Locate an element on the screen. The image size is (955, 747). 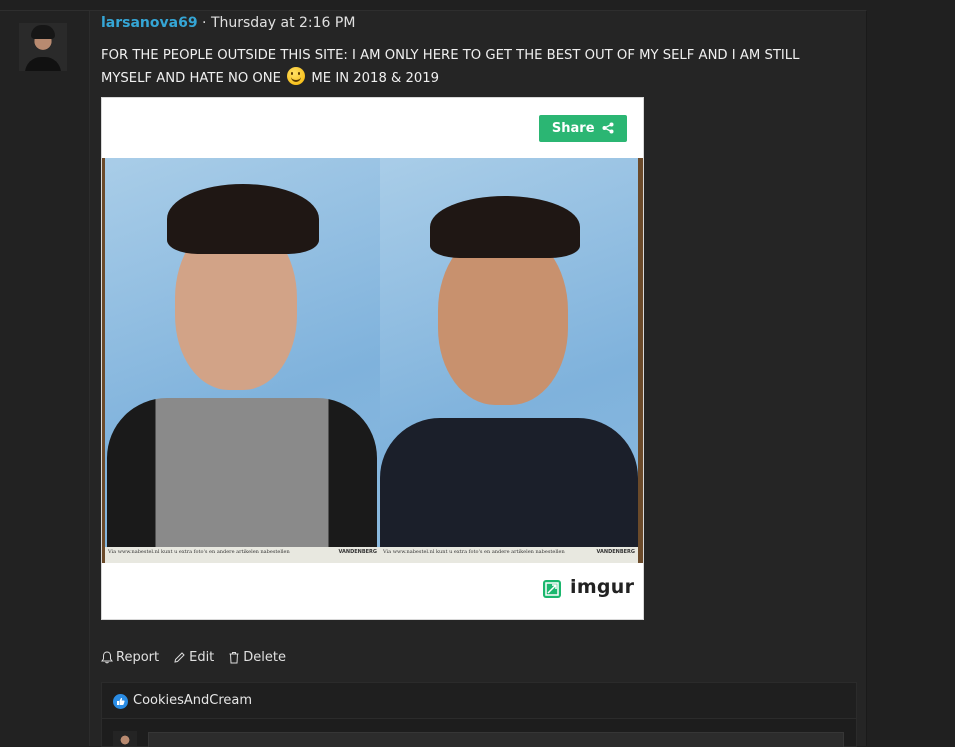
share-button: Share is located at coordinates (583, 128).